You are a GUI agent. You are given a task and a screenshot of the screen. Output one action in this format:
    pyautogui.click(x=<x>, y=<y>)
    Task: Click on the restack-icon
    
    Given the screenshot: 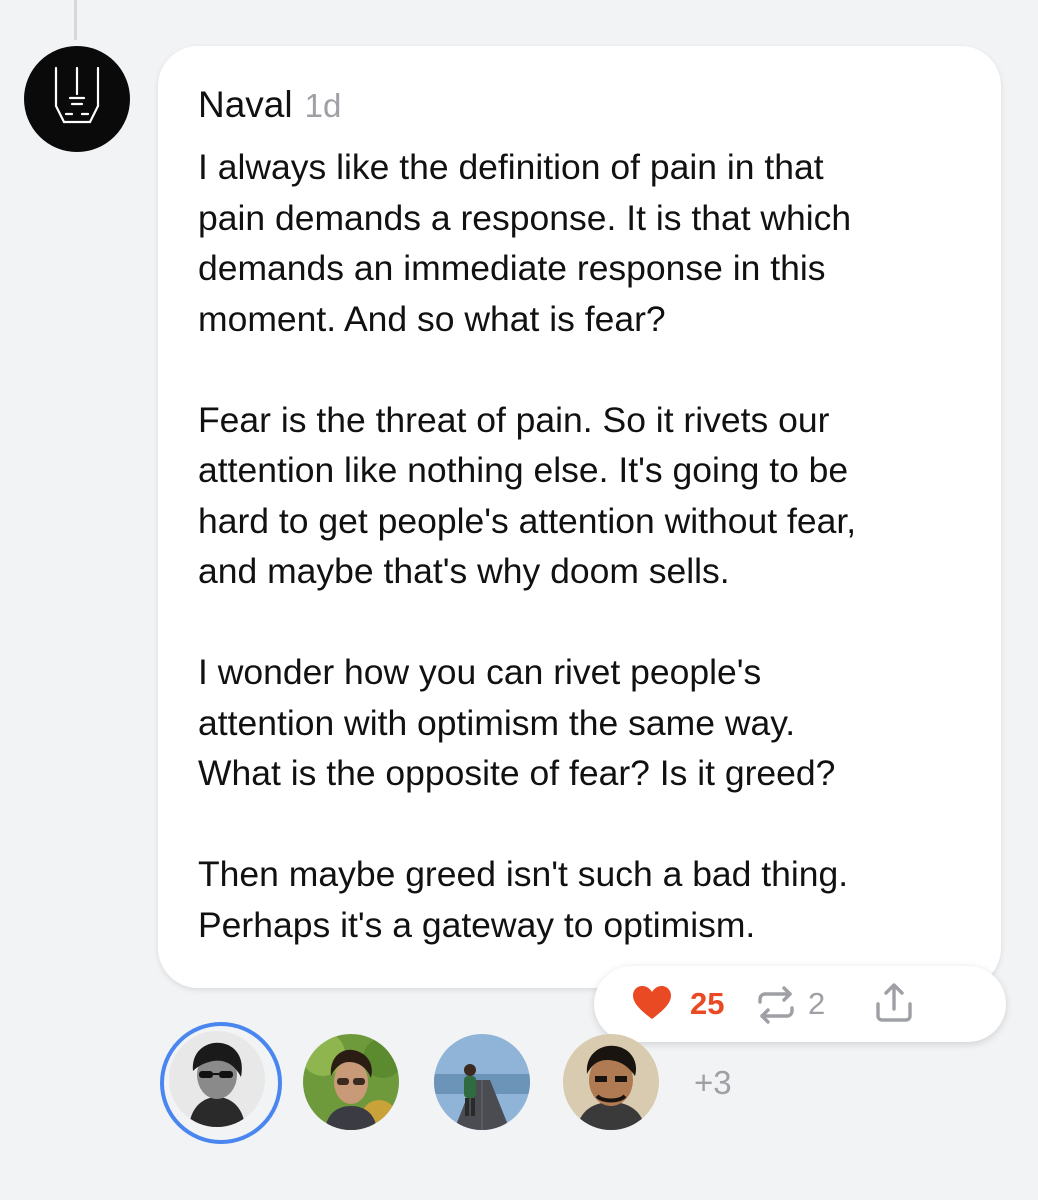 What is the action you would take?
    pyautogui.click(x=776, y=1005)
    